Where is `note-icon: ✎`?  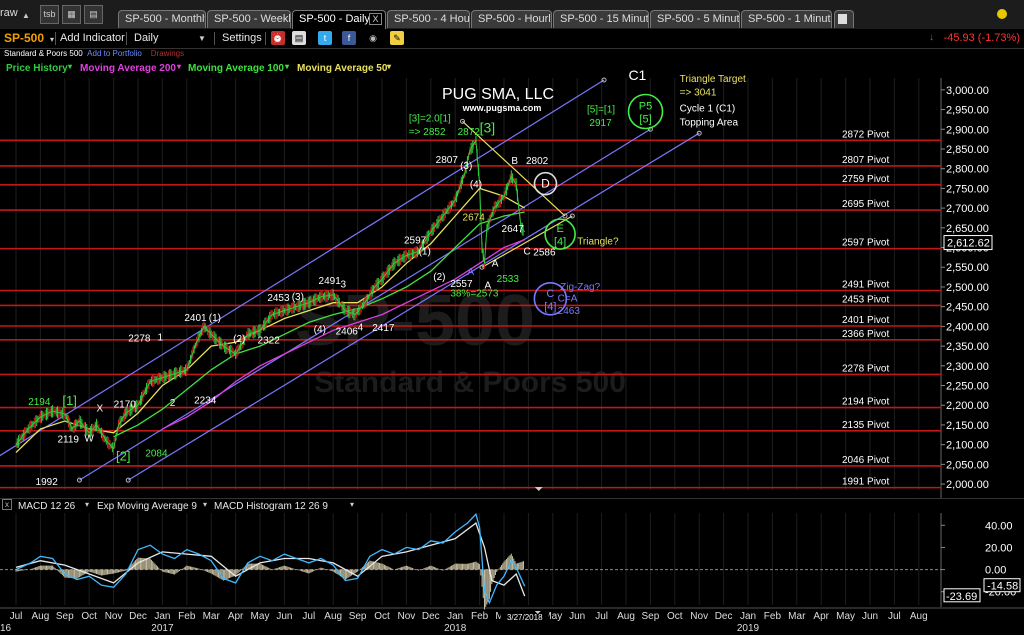
note-icon: ✎ is located at coordinates (397, 38).